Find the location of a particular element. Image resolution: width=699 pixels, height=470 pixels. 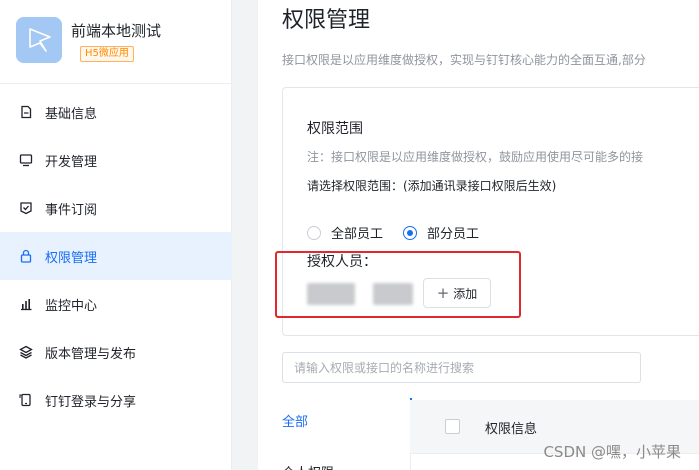

category-personal: 个人权限 is located at coordinates (308, 466).